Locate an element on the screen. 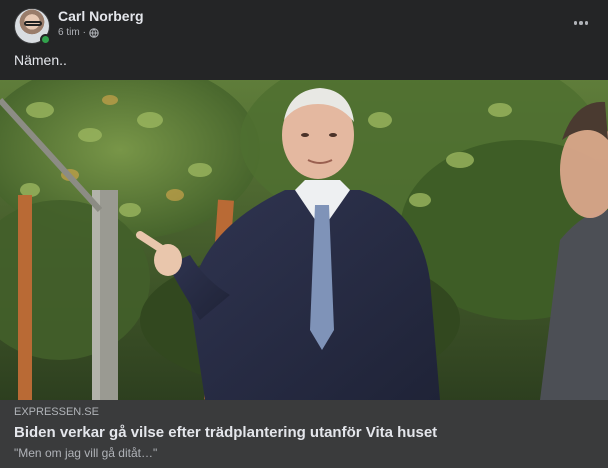 The height and width of the screenshot is (468, 608). post-text: Nämen.. is located at coordinates (40, 60).